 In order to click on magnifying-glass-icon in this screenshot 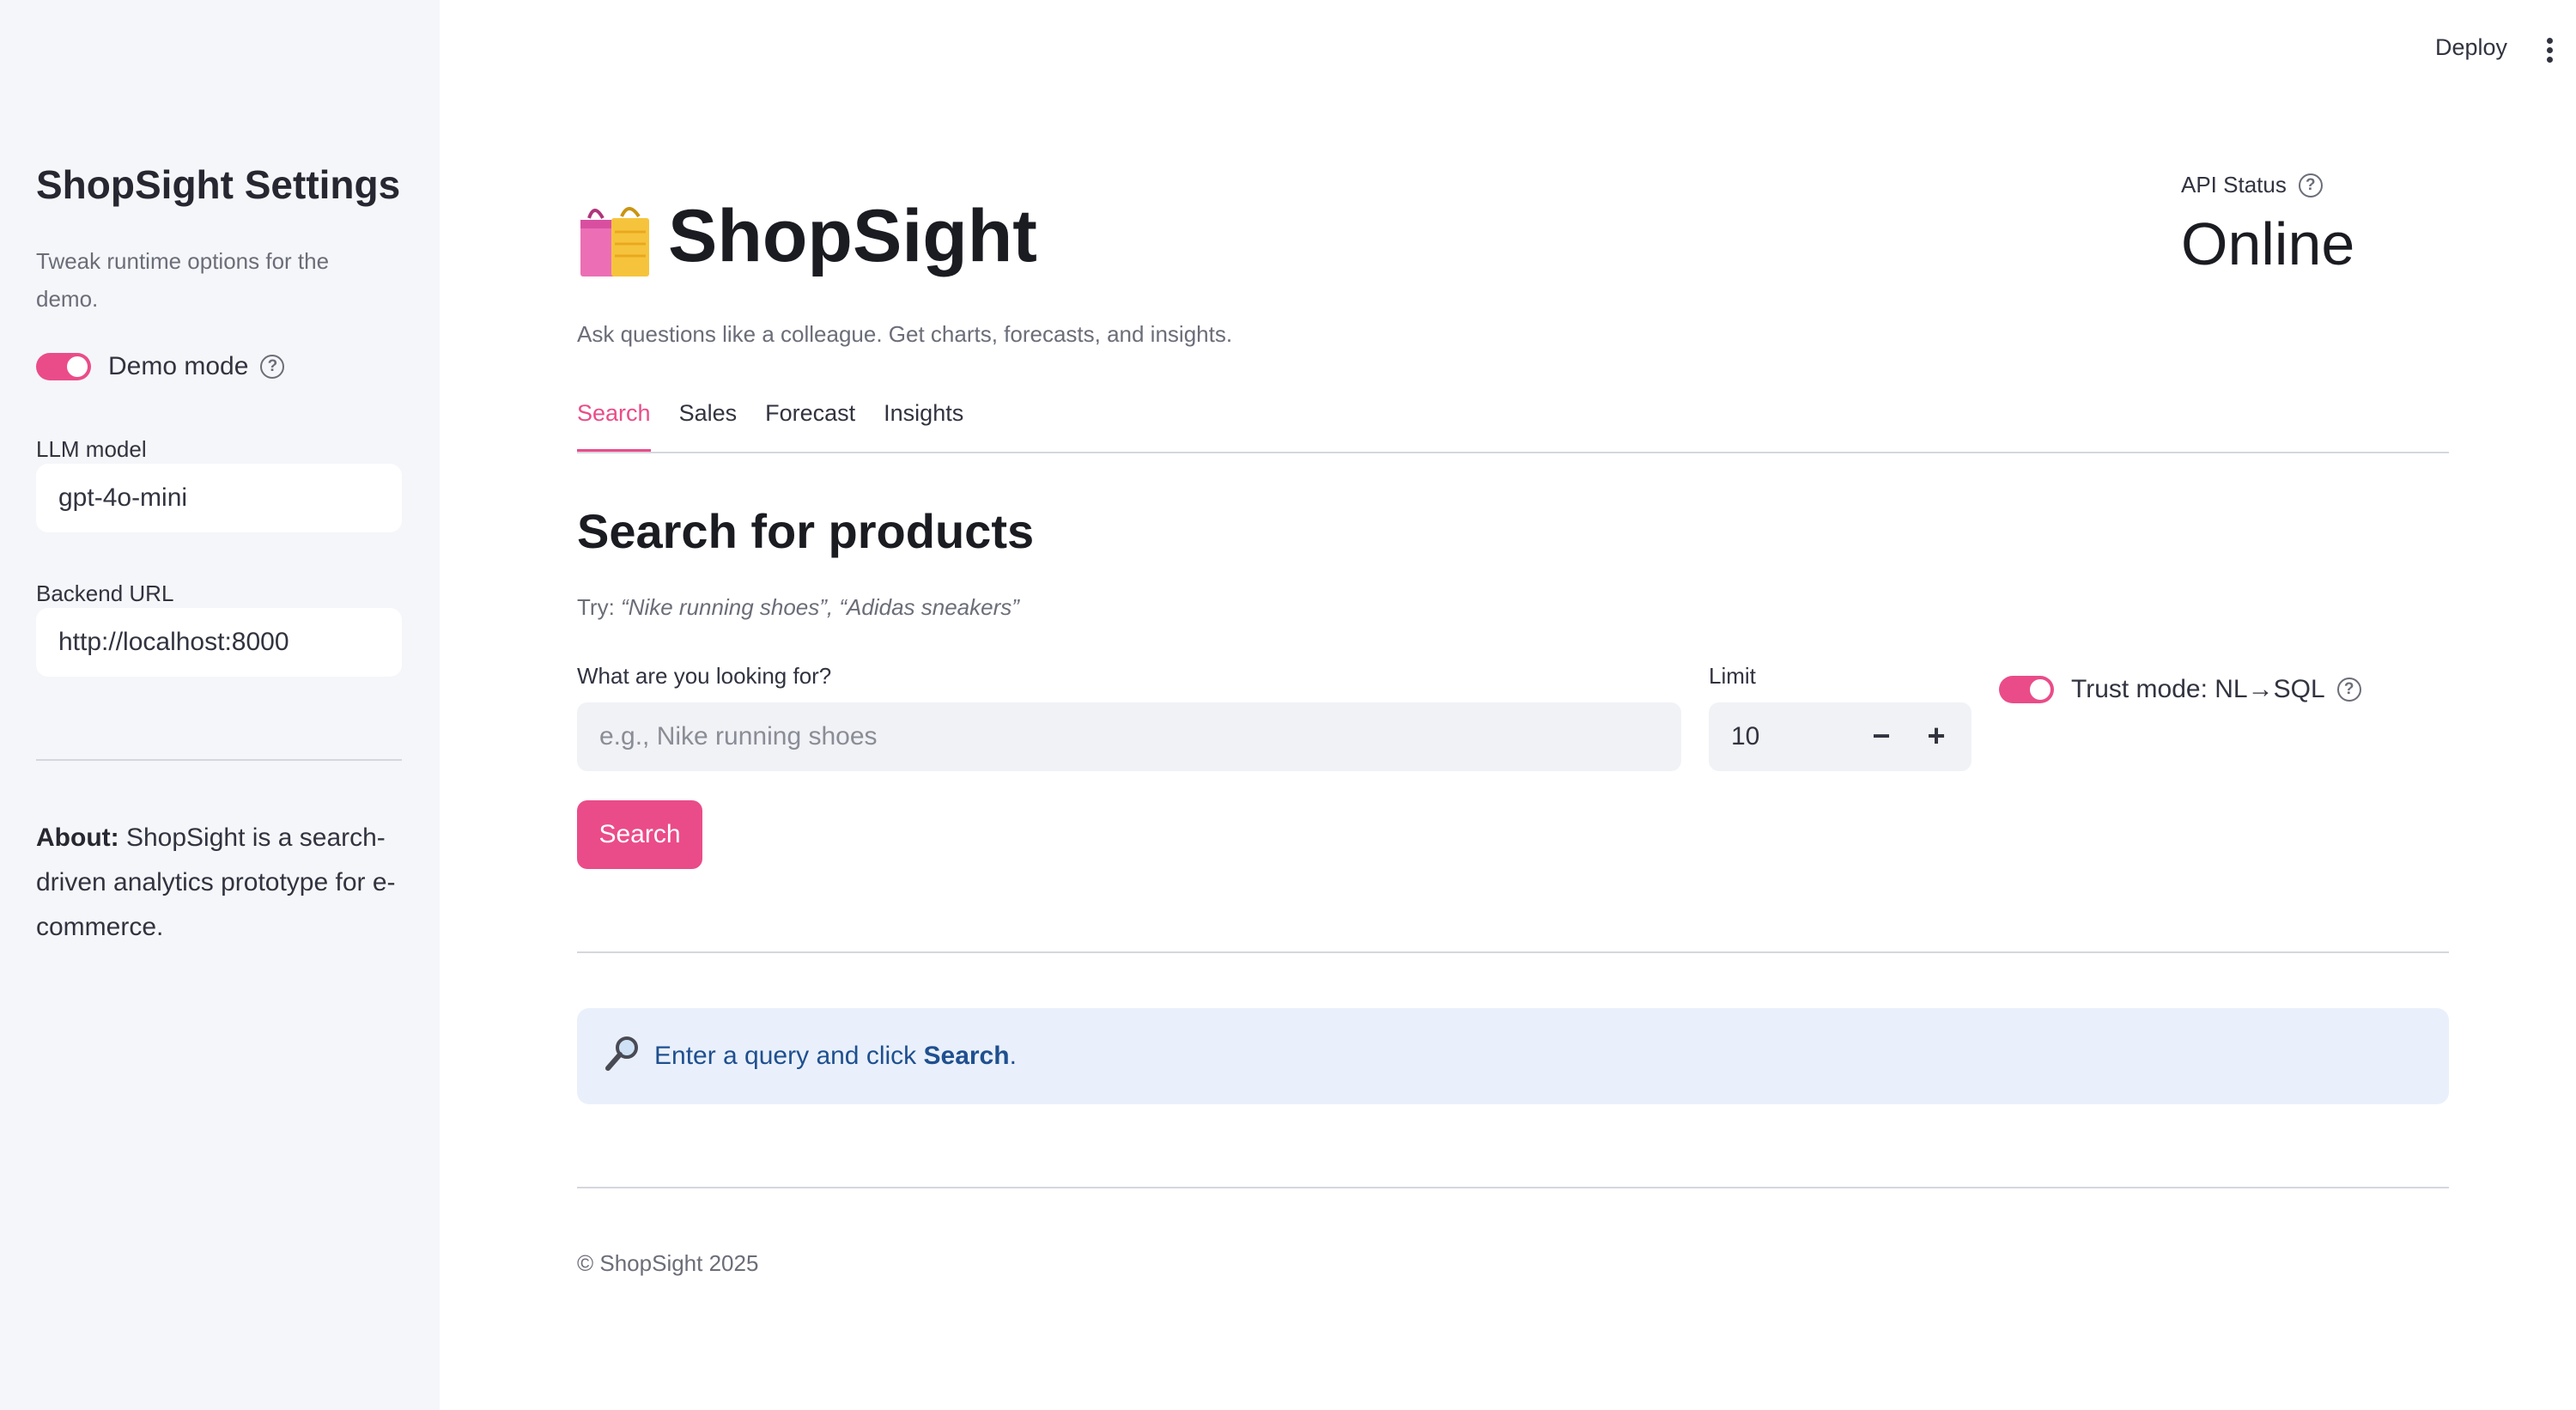, I will do `click(621, 1054)`.